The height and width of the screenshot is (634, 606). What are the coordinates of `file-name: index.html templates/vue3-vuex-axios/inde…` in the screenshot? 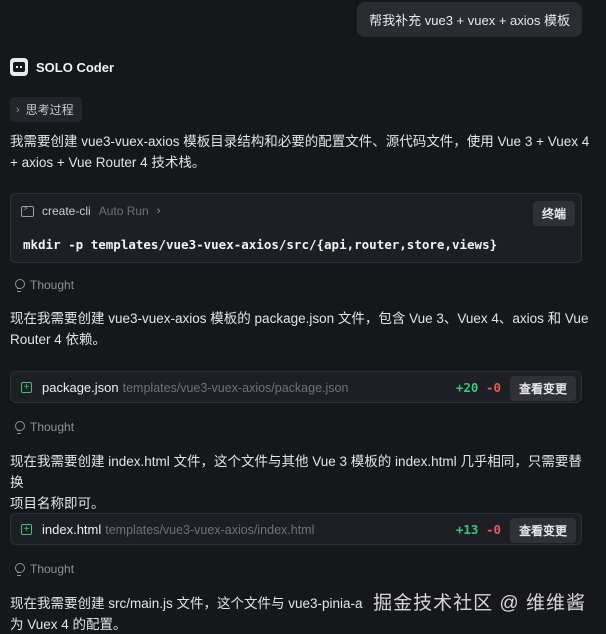 It's located at (178, 529).